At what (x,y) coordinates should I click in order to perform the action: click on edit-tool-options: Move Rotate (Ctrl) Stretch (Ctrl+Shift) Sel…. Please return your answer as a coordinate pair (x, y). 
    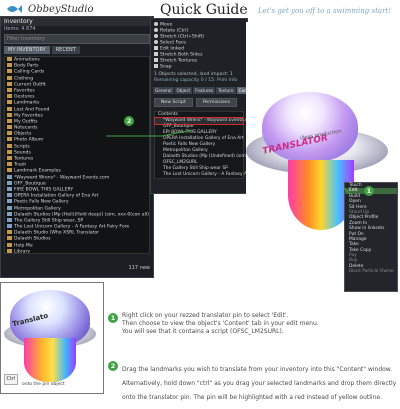
    Looking at the image, I should click on (199, 46).